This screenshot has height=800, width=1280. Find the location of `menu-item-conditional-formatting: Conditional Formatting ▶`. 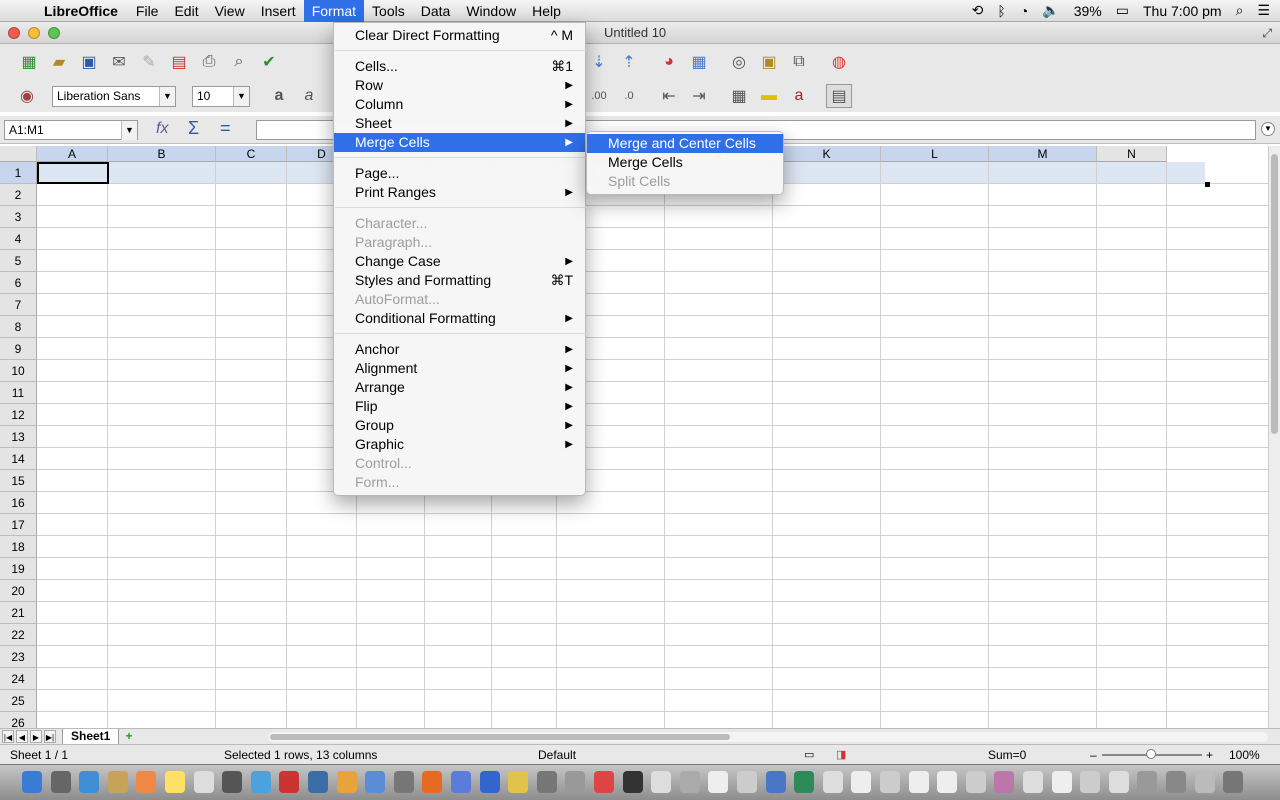

menu-item-conditional-formatting: Conditional Formatting ▶ is located at coordinates (459, 318).